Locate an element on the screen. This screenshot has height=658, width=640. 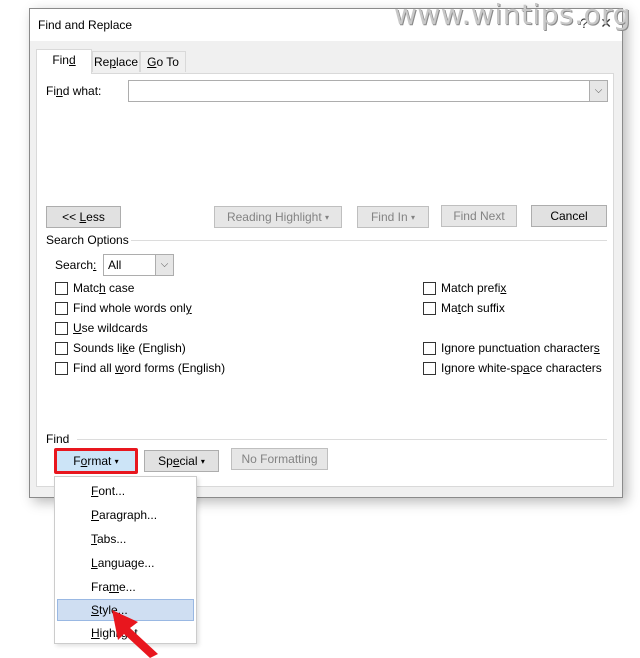
ignore-whitespace-checkbox: Ignore white-space characters is located at coordinates (512, 369).